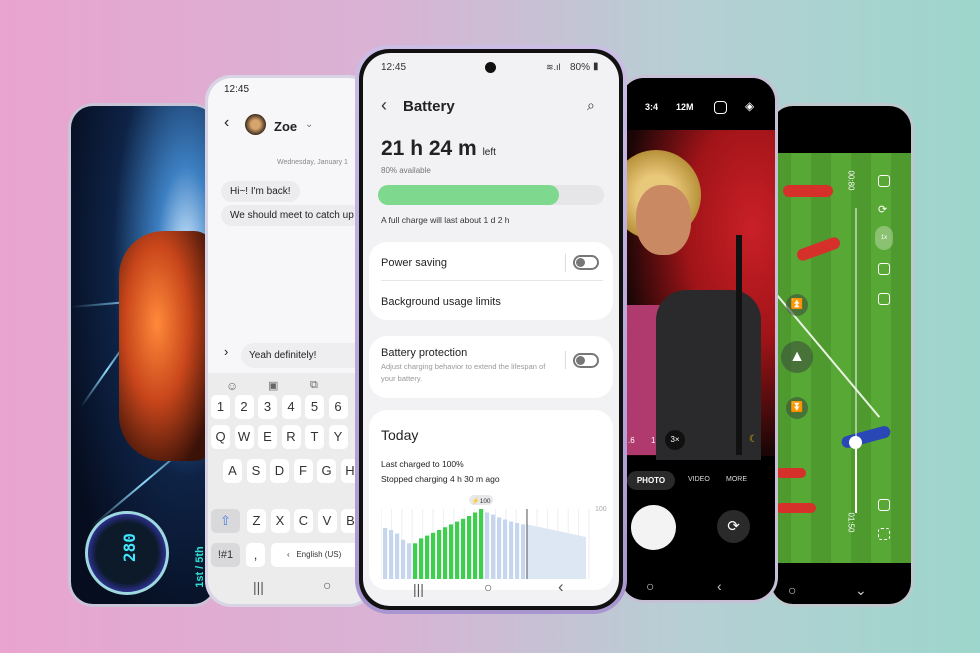 This screenshot has width=980, height=653. What do you see at coordinates (225, 521) in the screenshot?
I see `shift-key: ⇧` at bounding box center [225, 521].